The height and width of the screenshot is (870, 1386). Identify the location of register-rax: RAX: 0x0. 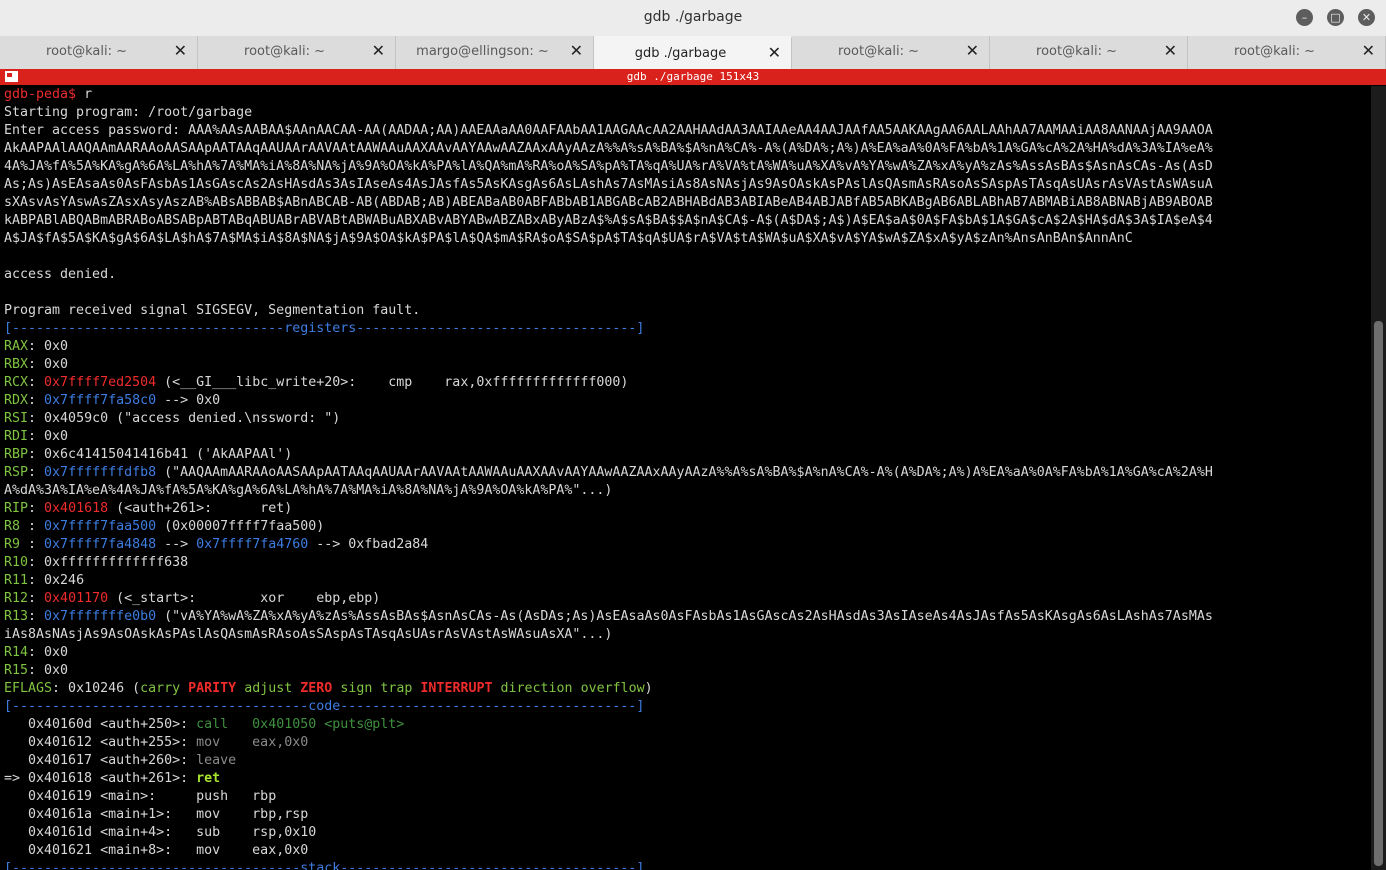
(685, 347).